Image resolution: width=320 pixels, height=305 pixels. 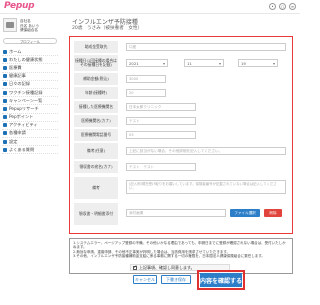 I want to click on sidebar-item-label: アクティビティ, so click(x=23, y=125).